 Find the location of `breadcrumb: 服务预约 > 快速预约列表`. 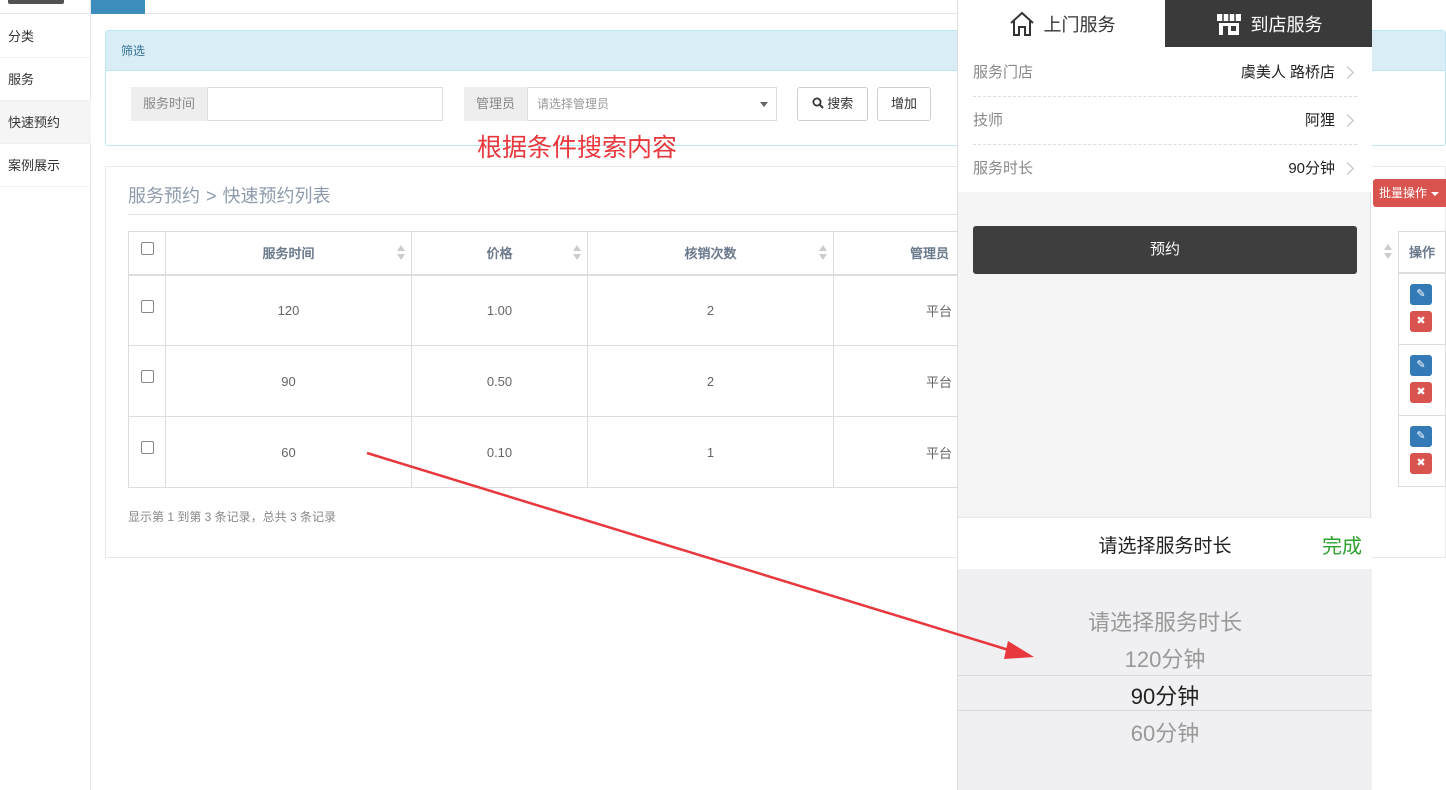

breadcrumb: 服务预约 > 快速预约列表 is located at coordinates (229, 195).